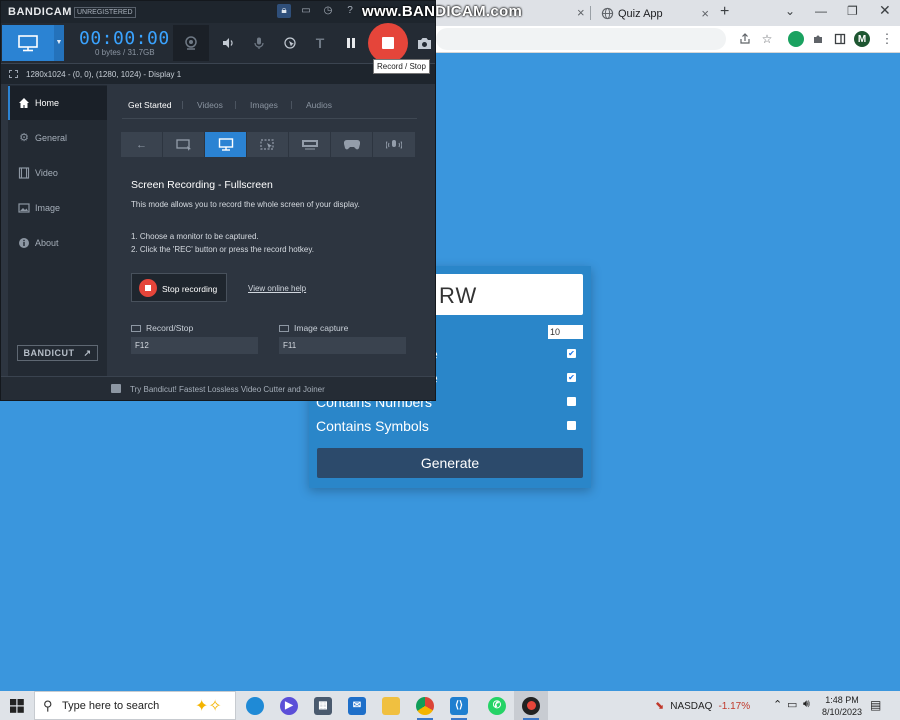  Describe the element at coordinates (179, 287) in the screenshot. I see `stop-recording-button: Stop recording` at that location.